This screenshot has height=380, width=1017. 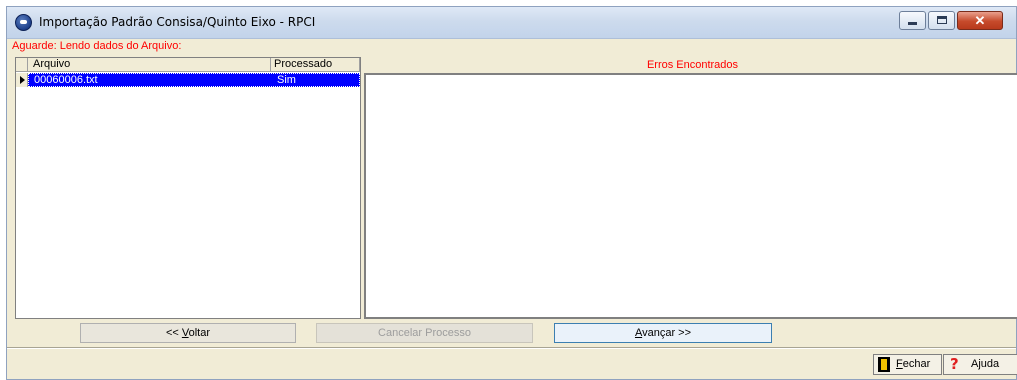 I want to click on next-button-rest: vançar >>, so click(x=667, y=333).